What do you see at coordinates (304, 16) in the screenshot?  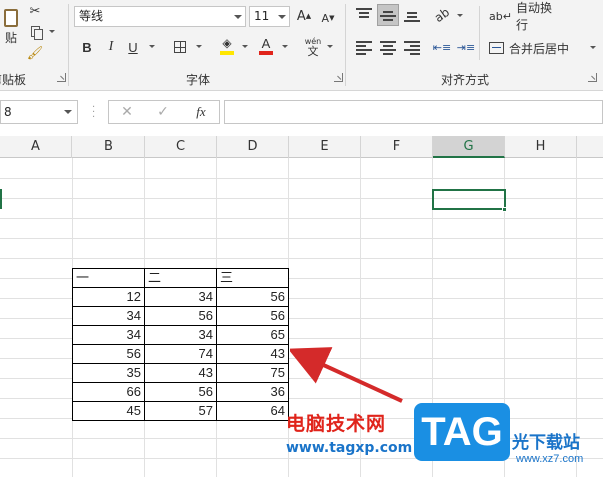 I see `increase-font-size-button: A ▲` at bounding box center [304, 16].